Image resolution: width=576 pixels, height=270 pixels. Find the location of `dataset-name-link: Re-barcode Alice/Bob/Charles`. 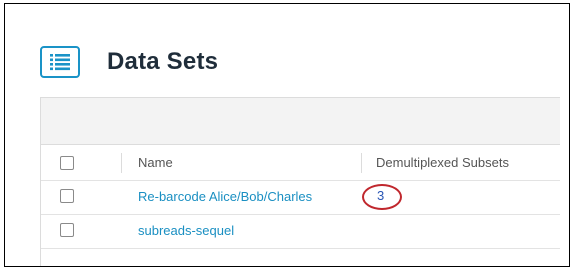

dataset-name-link: Re-barcode Alice/Bob/Charles is located at coordinates (225, 196).